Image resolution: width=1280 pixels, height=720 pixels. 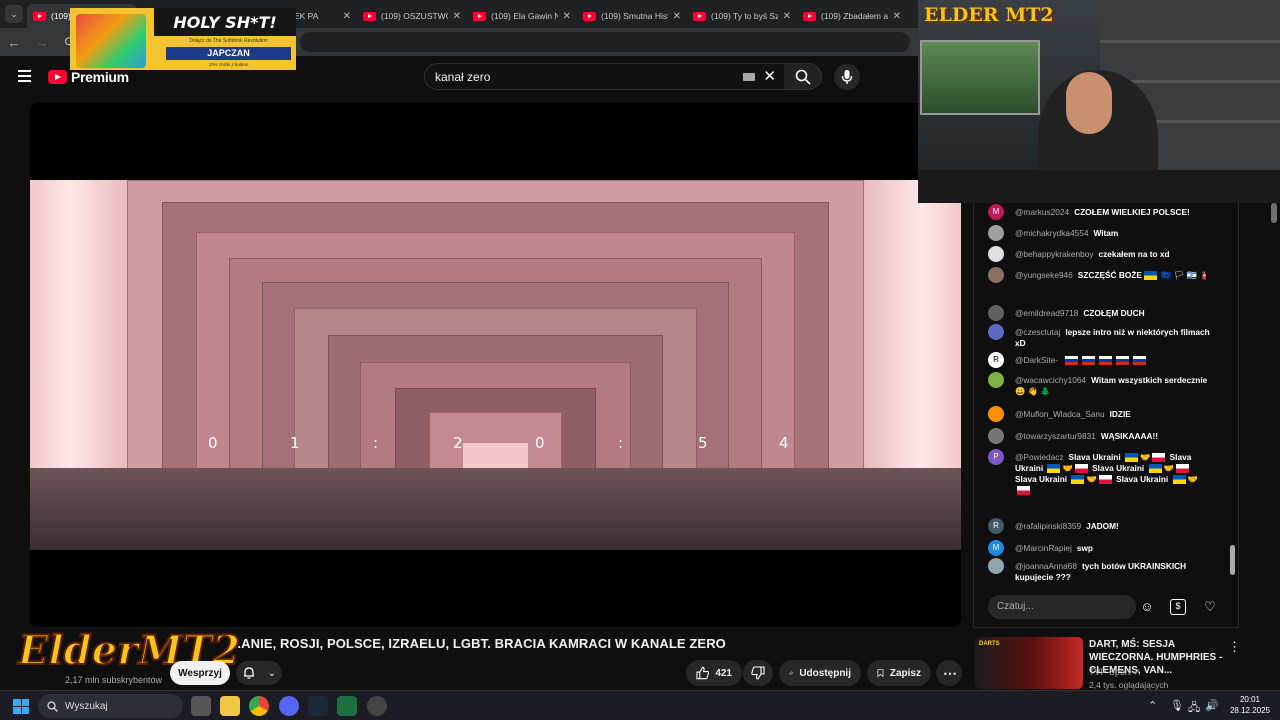 What do you see at coordinates (1118, 468) in the screenshot?
I see `chat-text: Slava Ukraini` at bounding box center [1118, 468].